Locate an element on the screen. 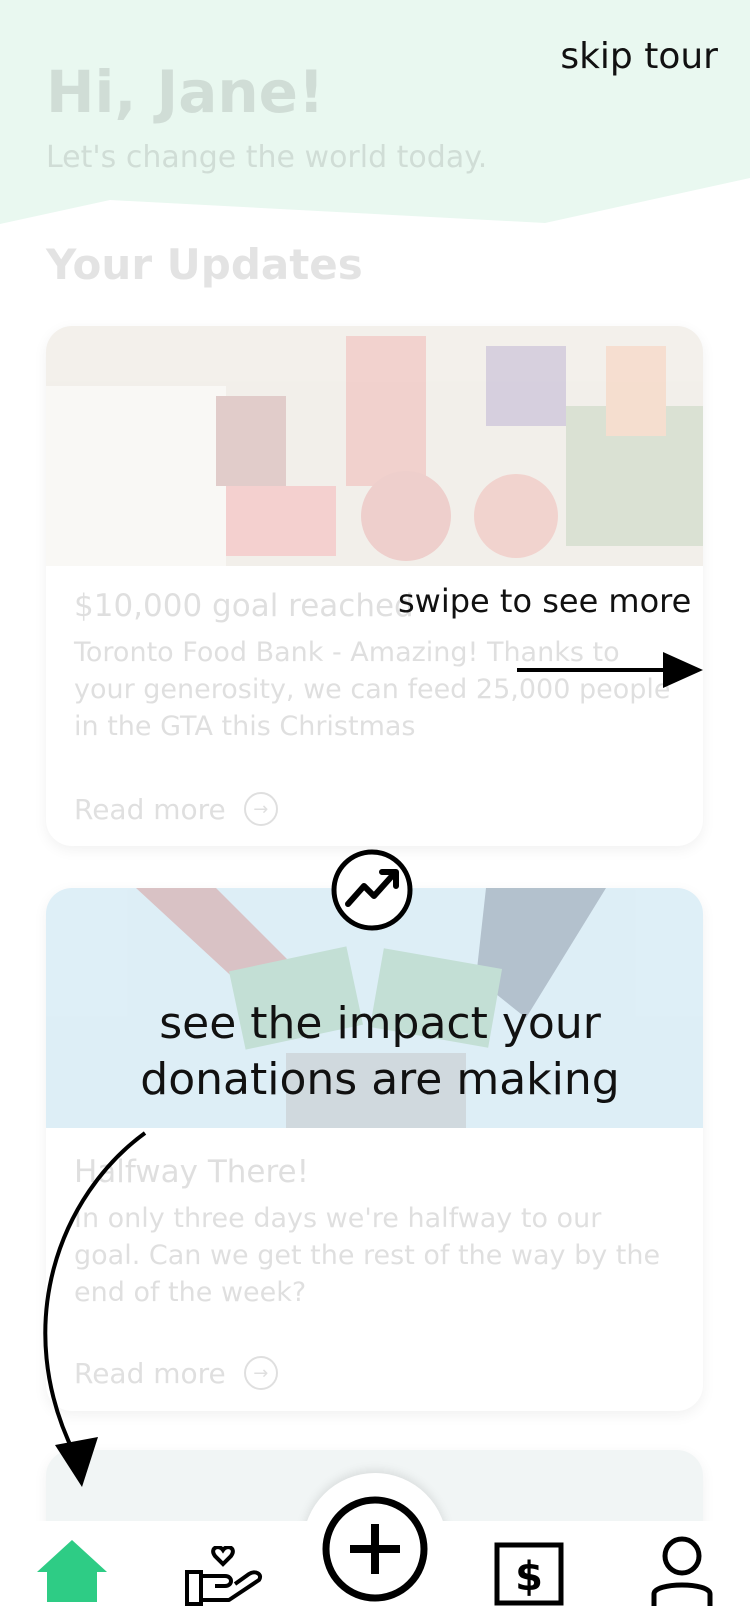  food-donations-photo is located at coordinates (374, 446).